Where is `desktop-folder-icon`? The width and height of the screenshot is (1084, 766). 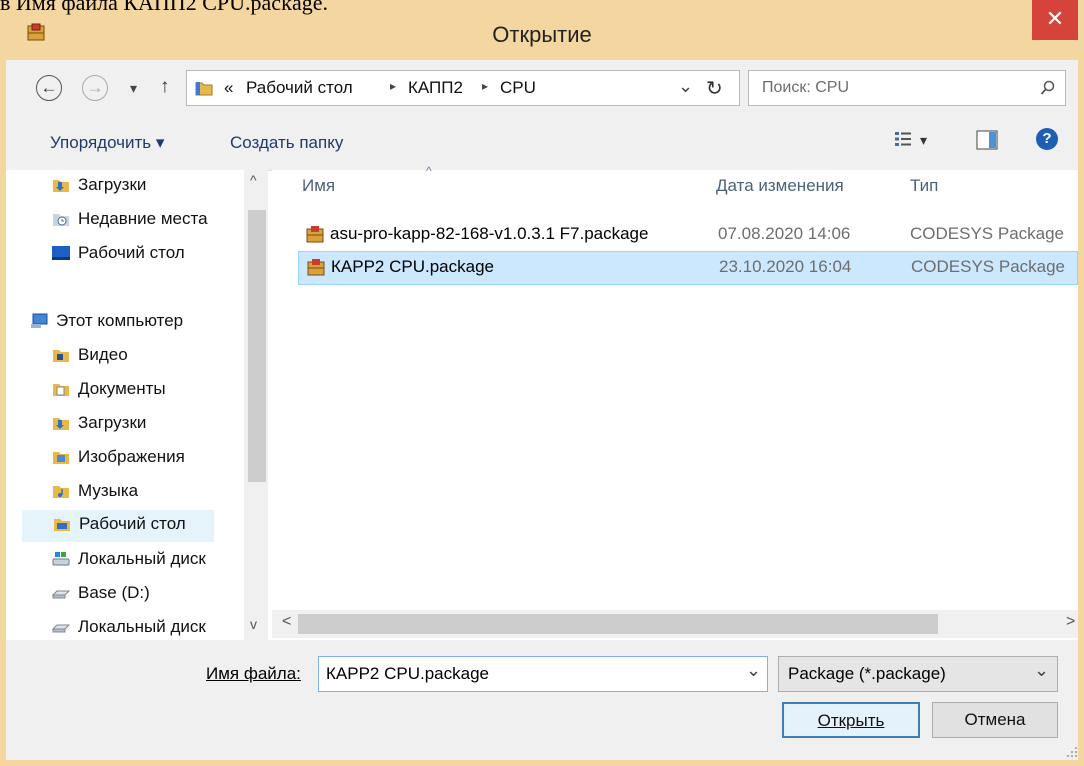
desktop-folder-icon is located at coordinates (62, 525).